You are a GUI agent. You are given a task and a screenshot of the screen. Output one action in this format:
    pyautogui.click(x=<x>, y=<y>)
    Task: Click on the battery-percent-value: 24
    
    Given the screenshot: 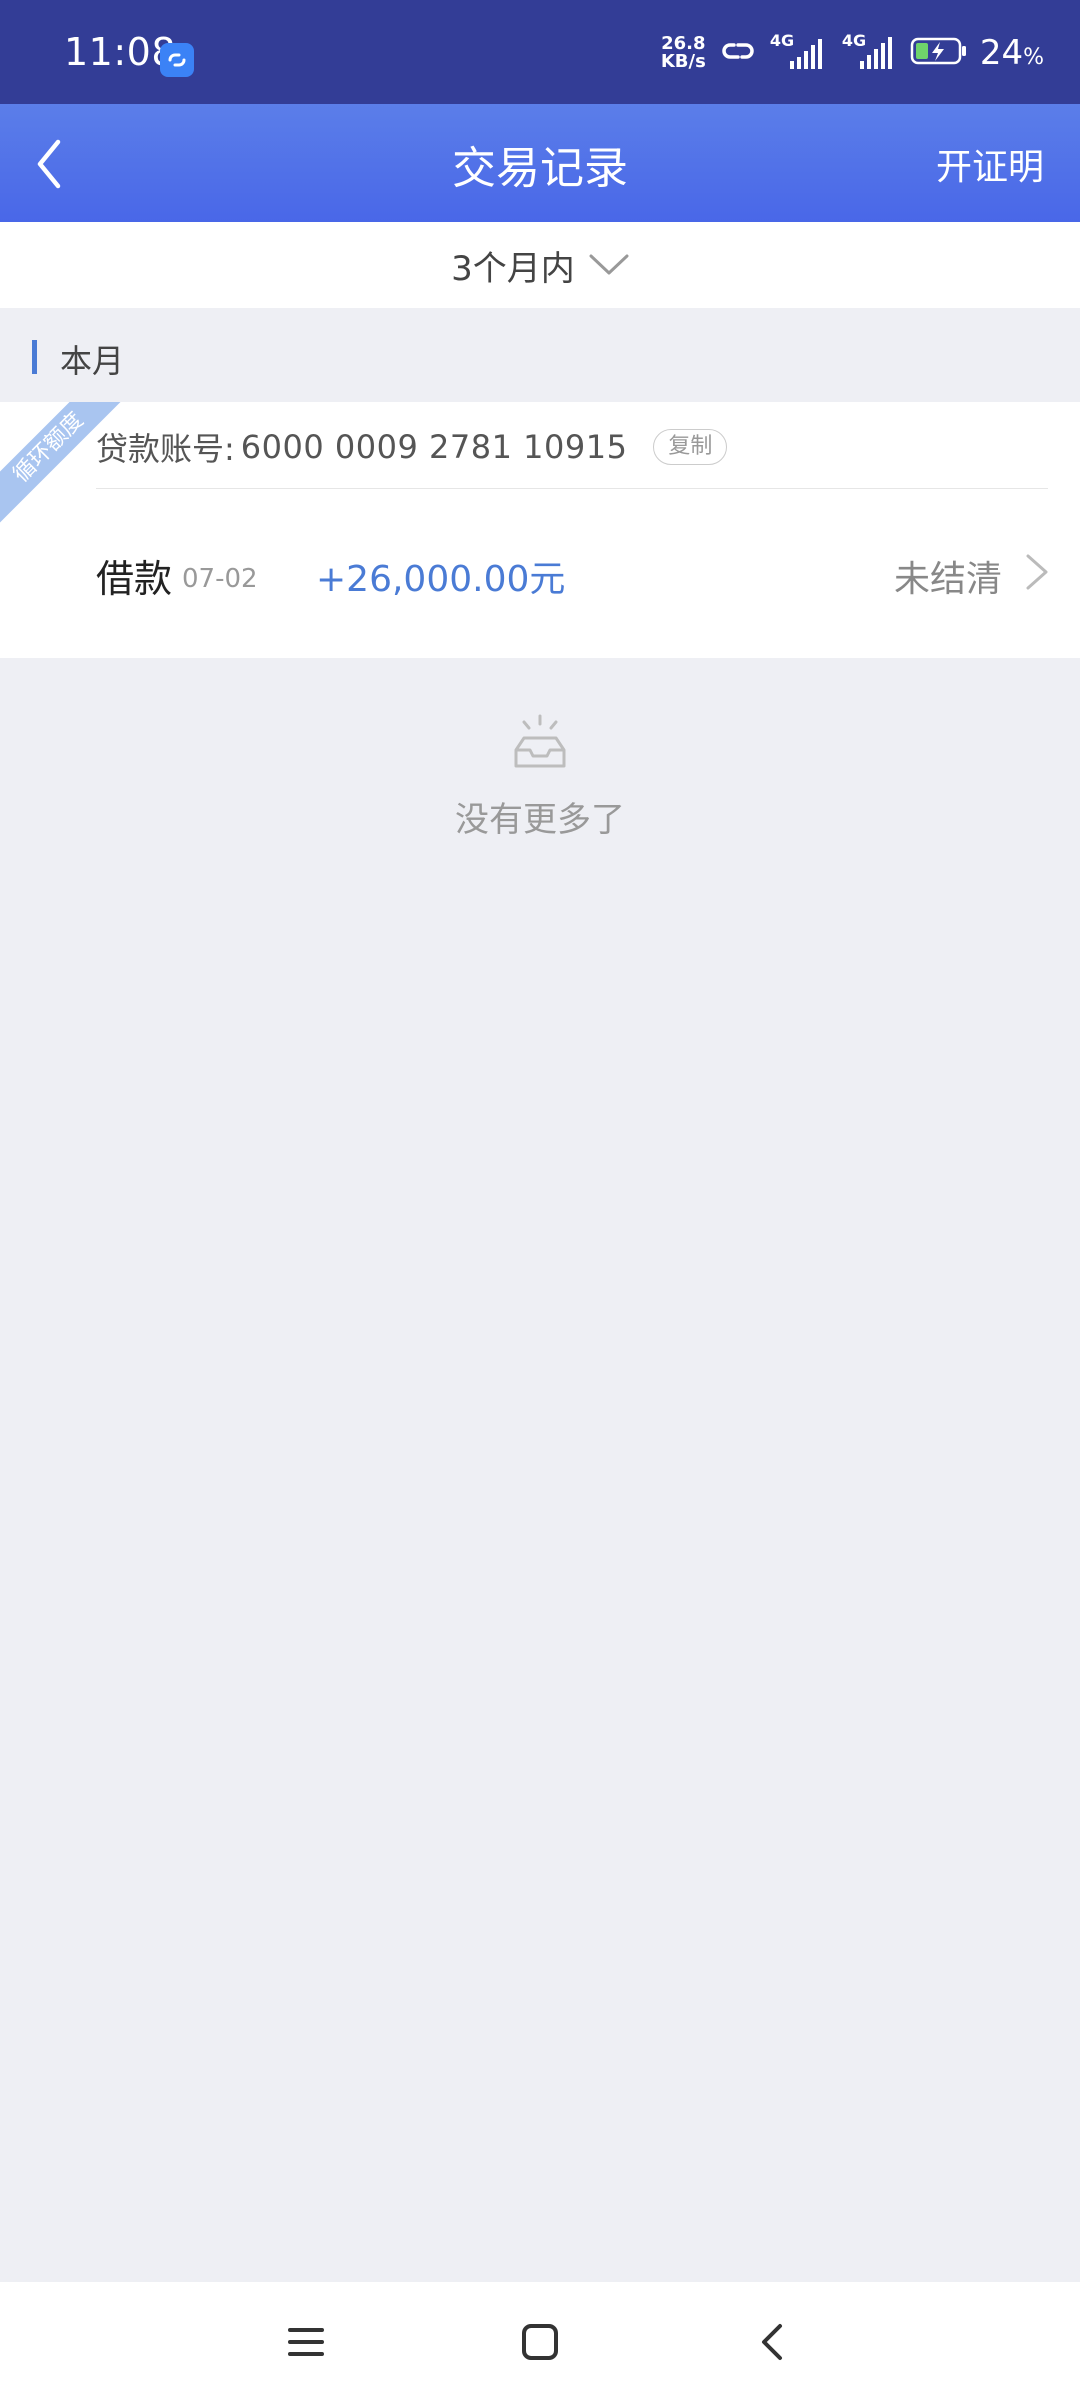 What is the action you would take?
    pyautogui.click(x=1001, y=53)
    